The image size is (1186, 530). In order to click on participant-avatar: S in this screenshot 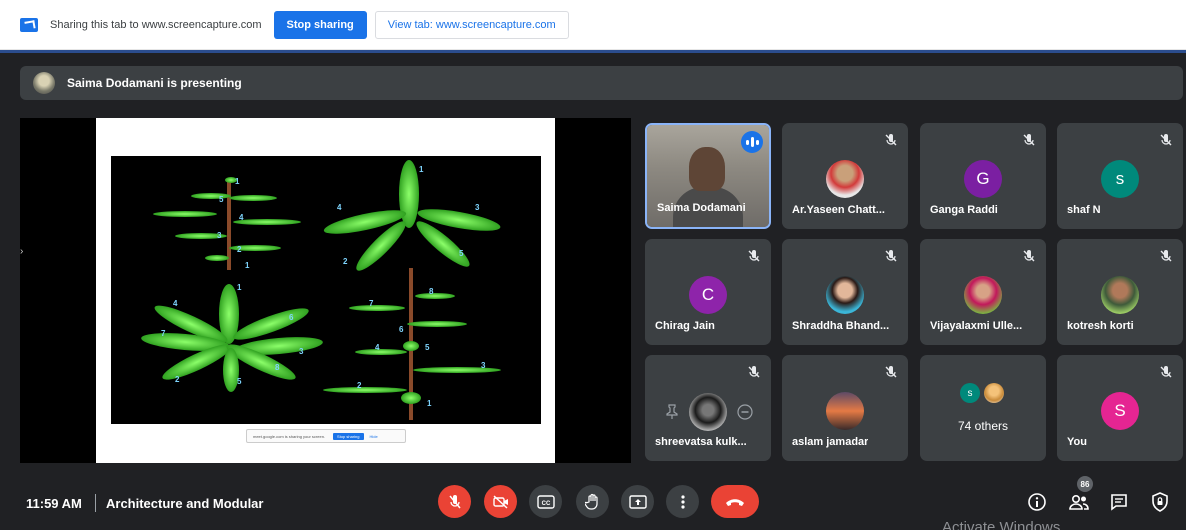, I will do `click(1120, 411)`.